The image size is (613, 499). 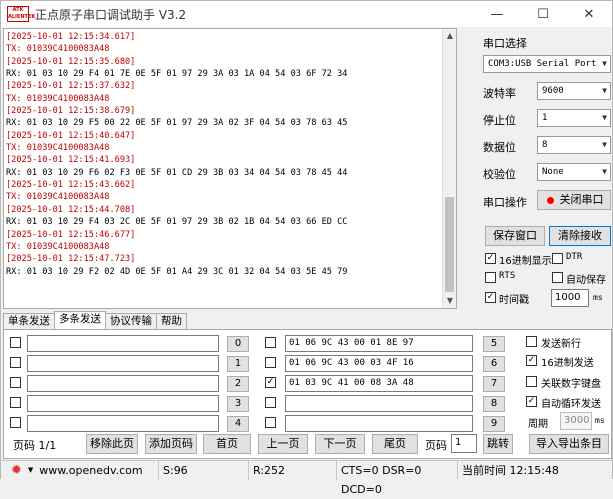 What do you see at coordinates (379, 383) in the screenshot?
I see `right-row-input: 01 03 9C 41 00 08 3A 48` at bounding box center [379, 383].